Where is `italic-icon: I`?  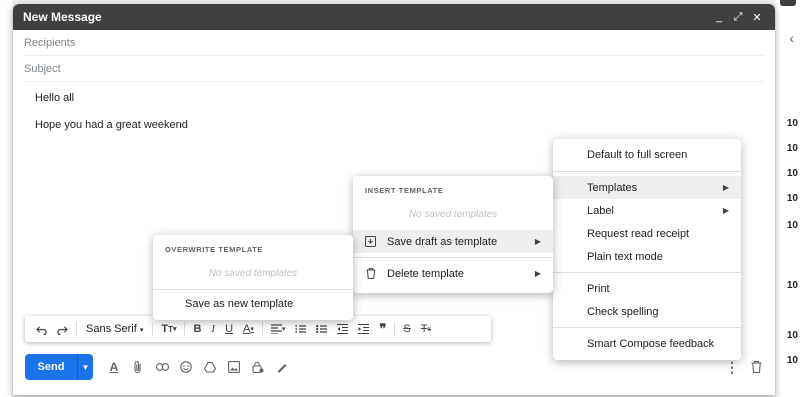
italic-icon: I is located at coordinates (213, 329).